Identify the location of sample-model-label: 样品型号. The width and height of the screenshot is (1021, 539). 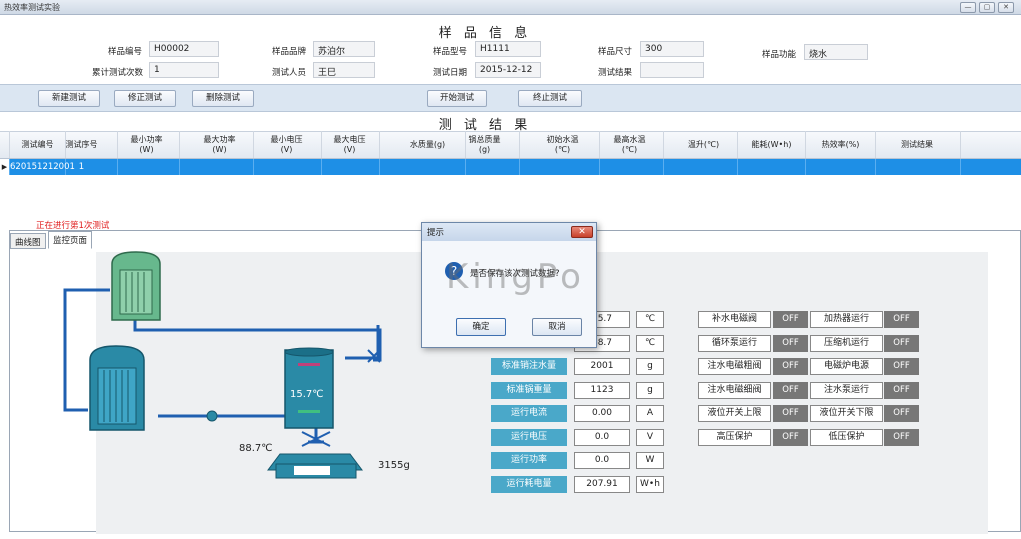
(450, 52).